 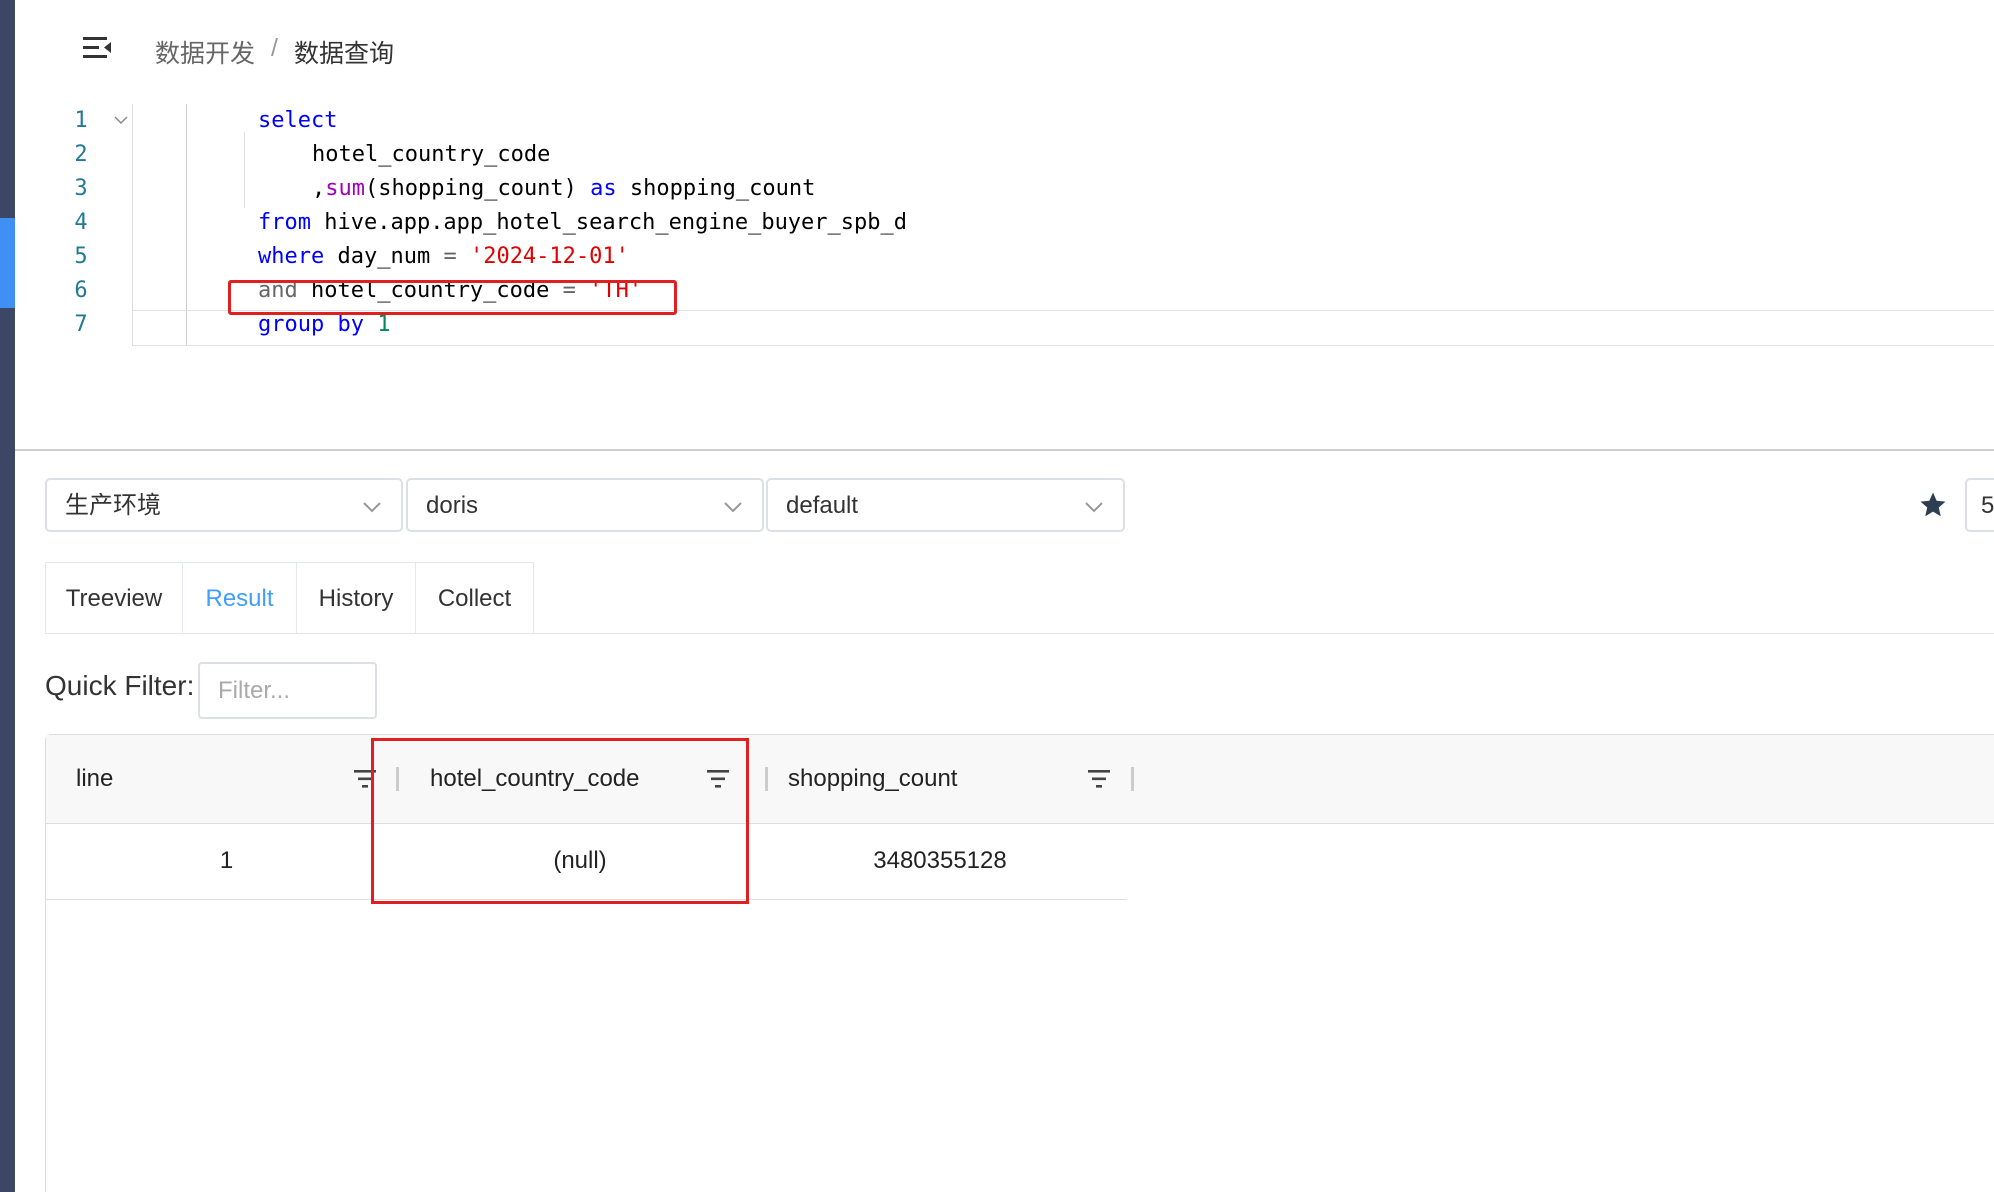 I want to click on code-line: 2 hotel_country_code, so click(x=1004, y=155).